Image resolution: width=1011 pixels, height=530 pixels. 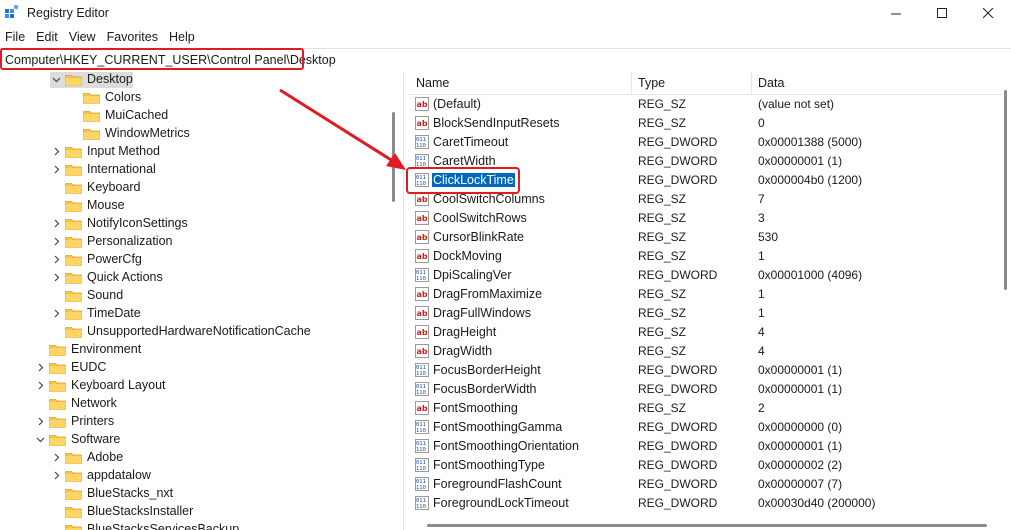 What do you see at coordinates (432, 83) in the screenshot?
I see `column-header-name: Name` at bounding box center [432, 83].